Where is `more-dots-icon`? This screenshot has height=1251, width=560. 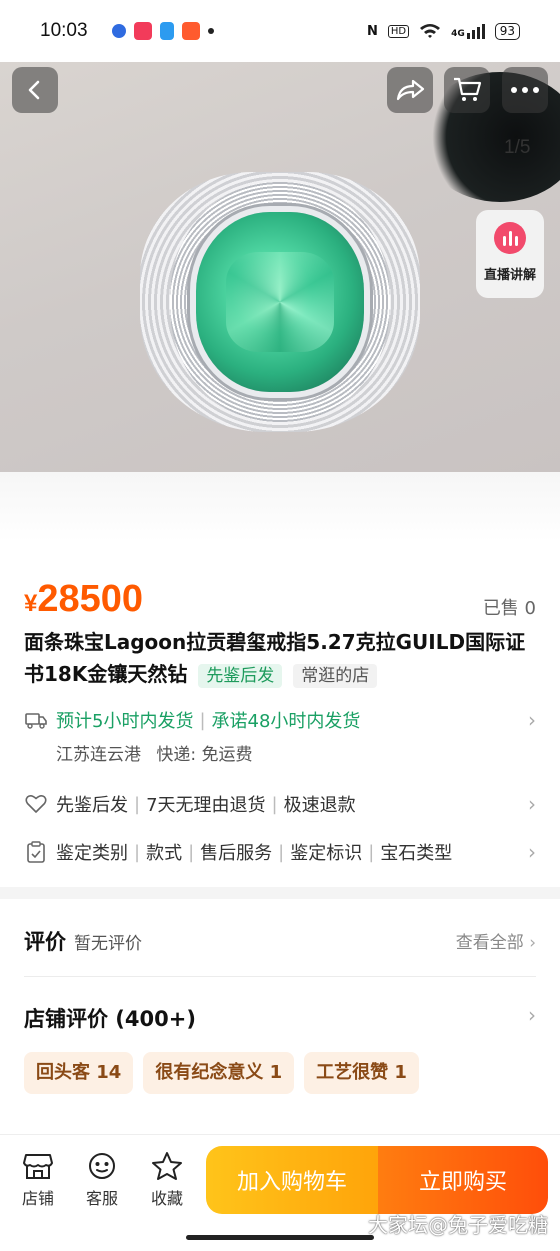 more-dots-icon is located at coordinates (525, 90).